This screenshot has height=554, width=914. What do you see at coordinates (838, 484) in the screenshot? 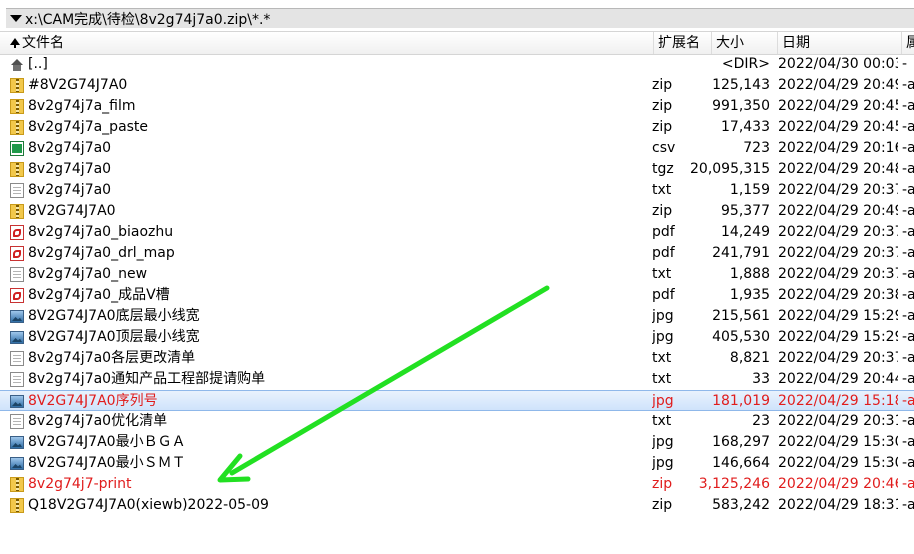
I see `file-date: 2022/04/29 20:46` at bounding box center [838, 484].